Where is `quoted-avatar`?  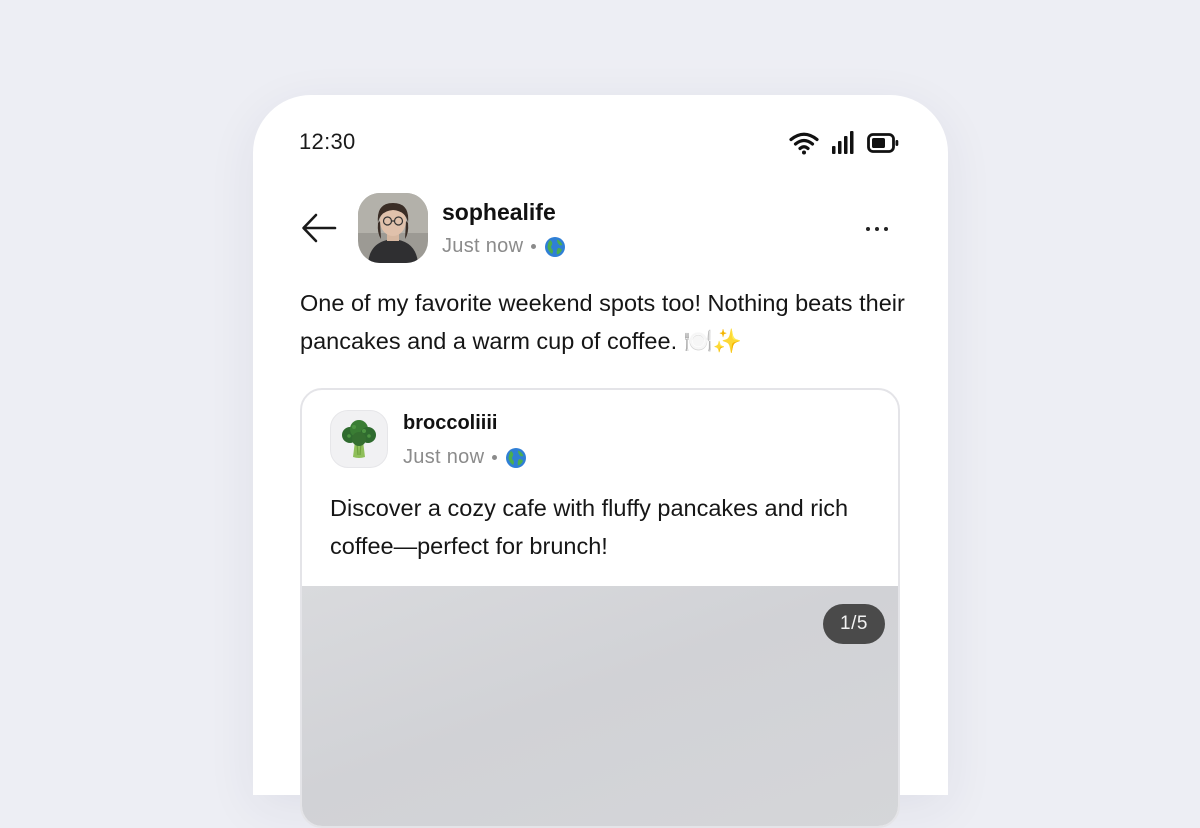 quoted-avatar is located at coordinates (359, 439).